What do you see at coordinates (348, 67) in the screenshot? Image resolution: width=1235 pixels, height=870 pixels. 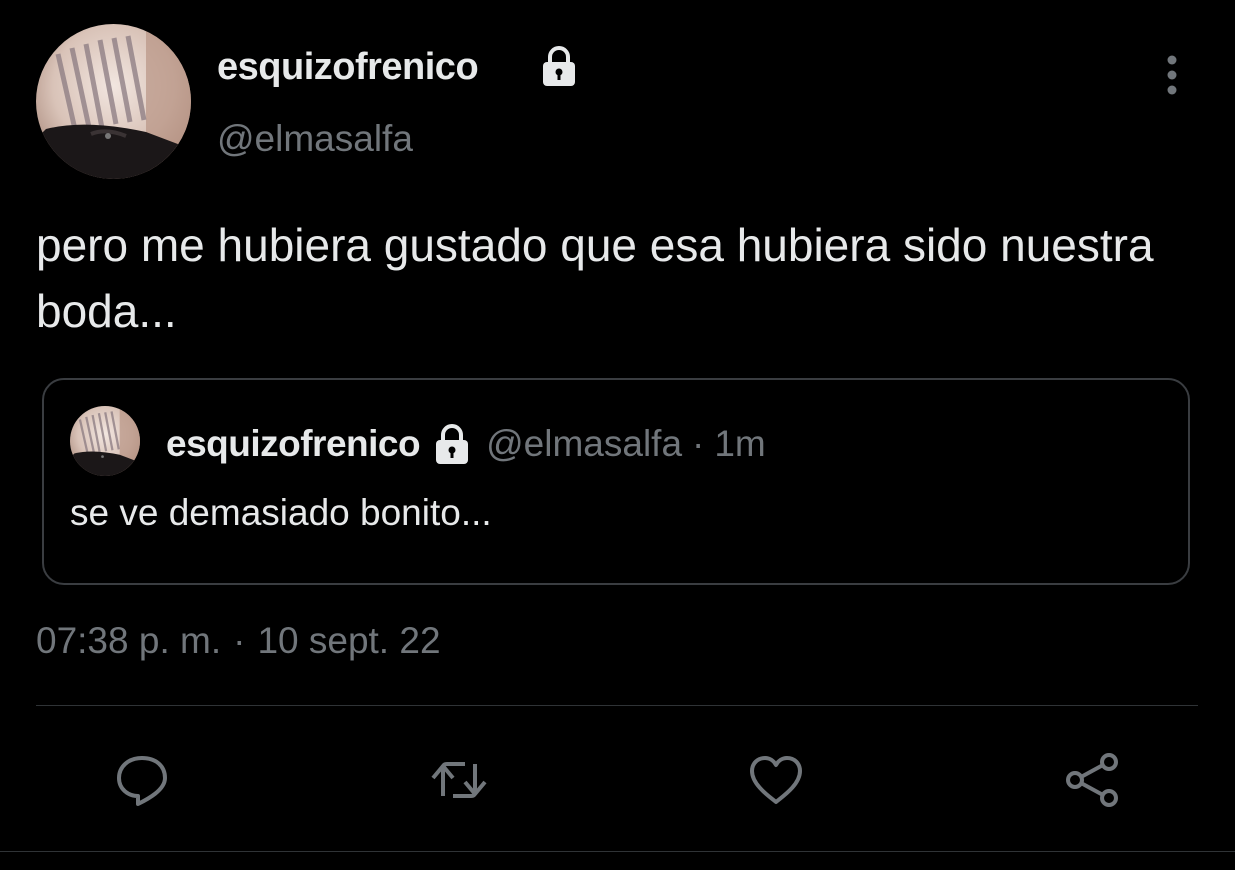 I see `author-display-name: esquizofrenico` at bounding box center [348, 67].